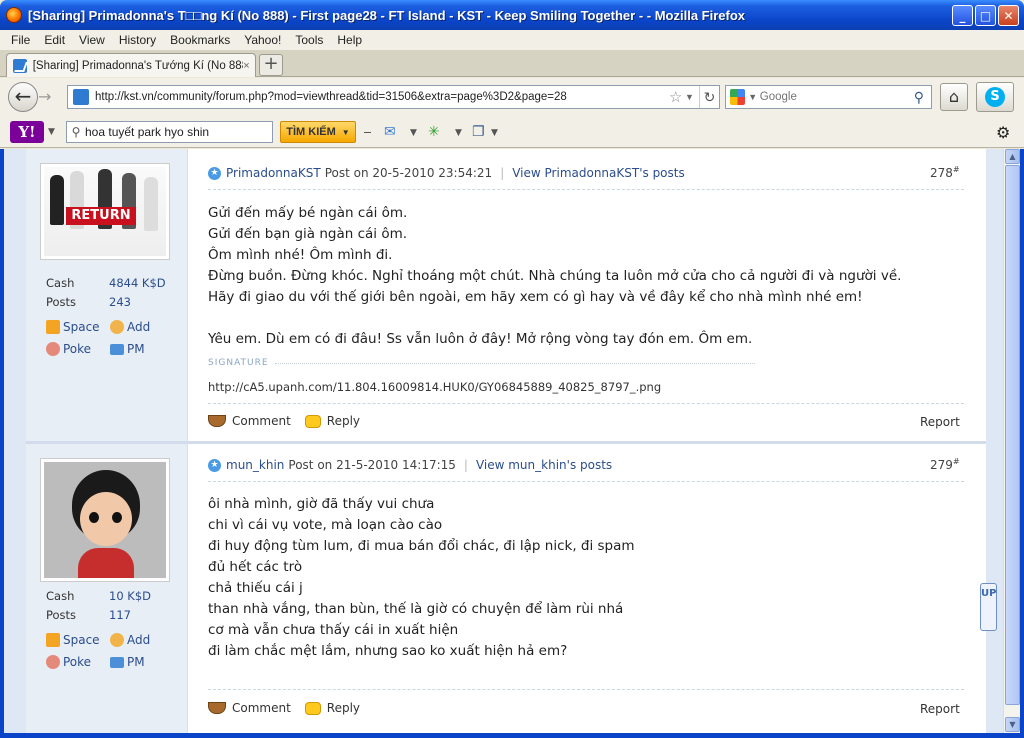 The height and width of the screenshot is (738, 1024). What do you see at coordinates (544, 465) in the screenshot?
I see `view-author-posts-link: View mun_khin's posts` at bounding box center [544, 465].